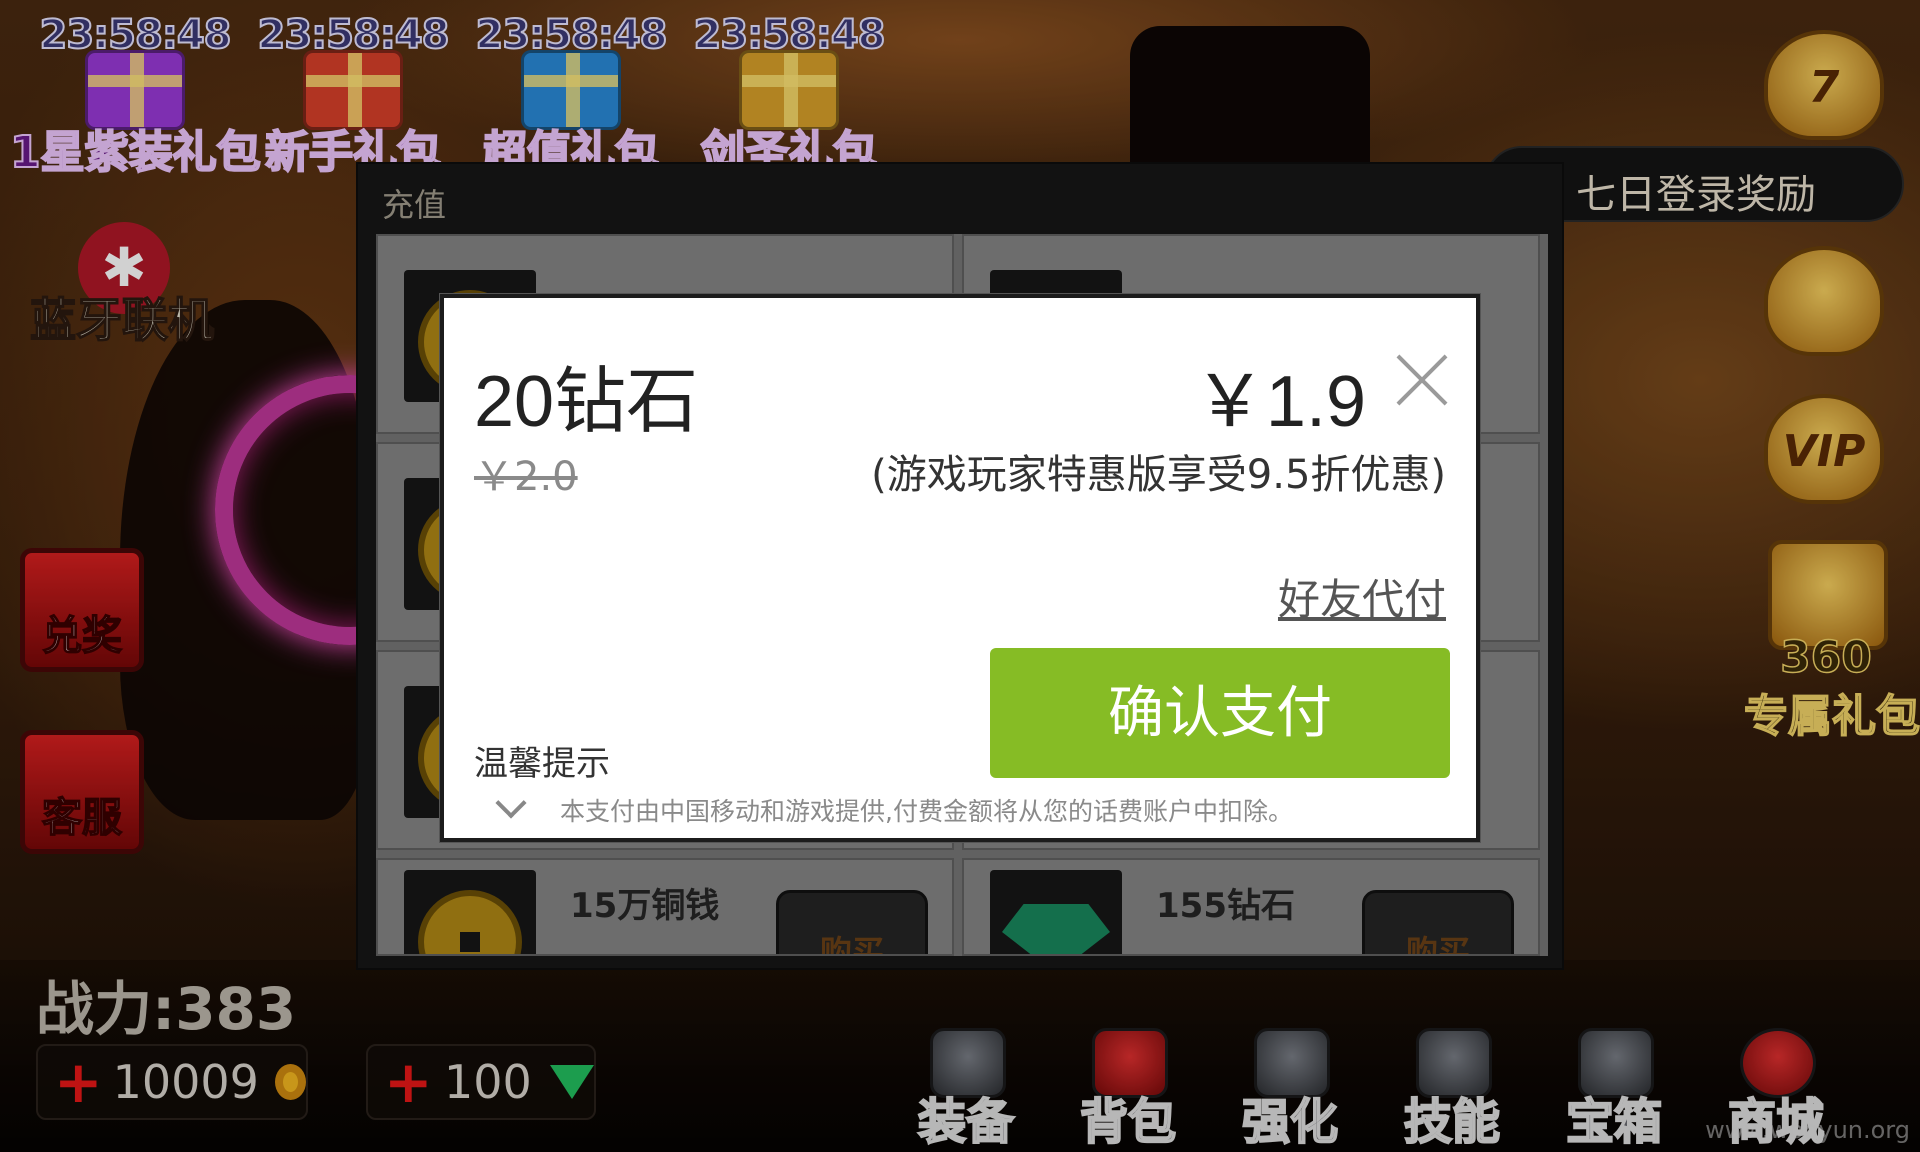 Image resolution: width=1920 pixels, height=1152 pixels. Describe the element at coordinates (1362, 596) in the screenshot. I see `friend-pay-link: 好友代付` at that location.